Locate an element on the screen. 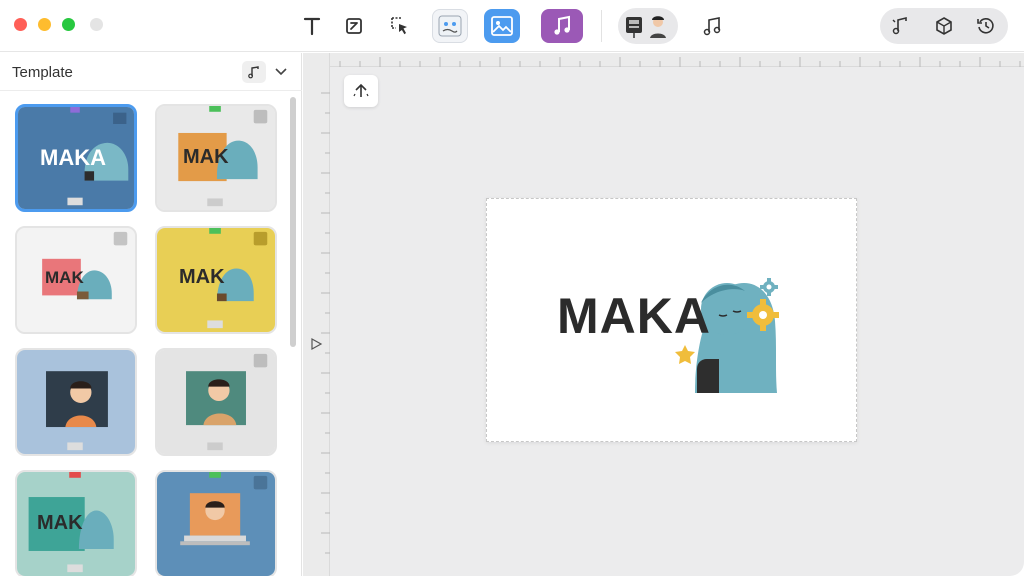  music-note-button is located at coordinates (900, 26).